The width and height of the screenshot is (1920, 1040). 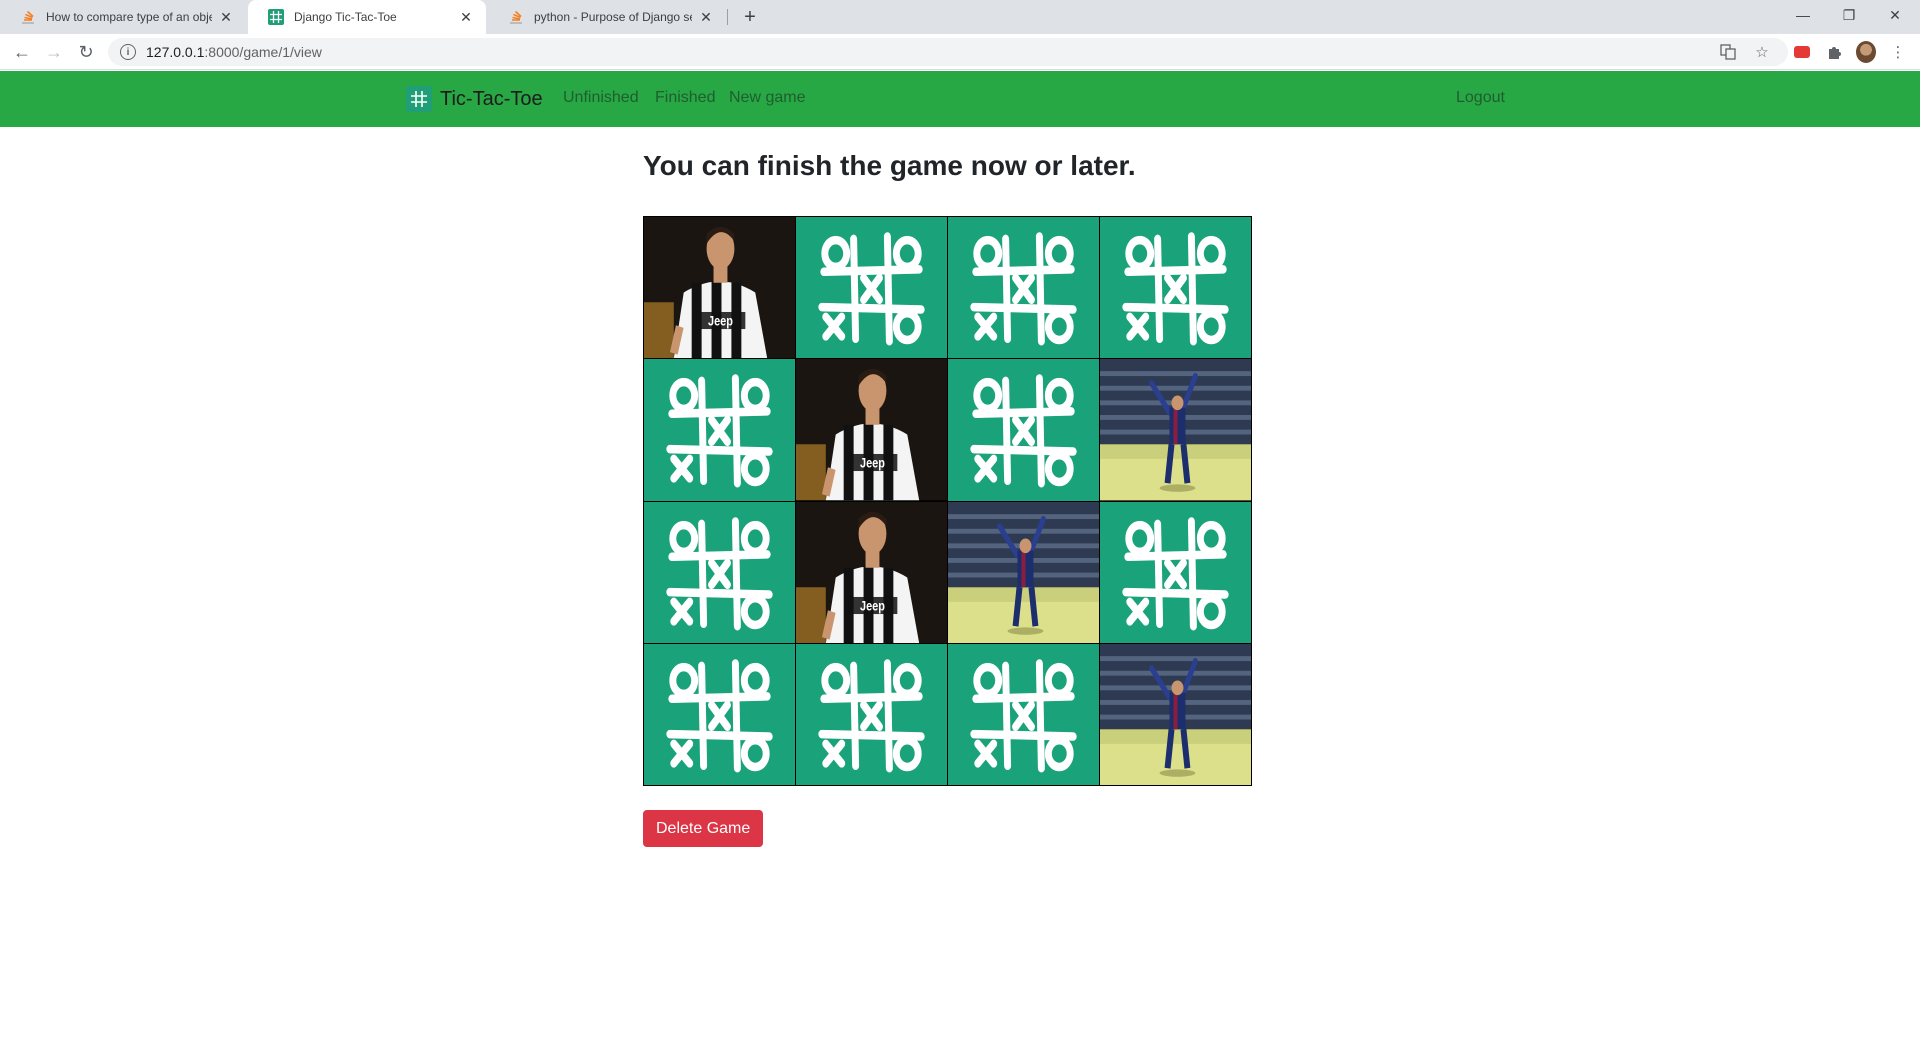 I want to click on browser-tab-1: How to compare type of an obje ✕, so click(x=123, y=17).